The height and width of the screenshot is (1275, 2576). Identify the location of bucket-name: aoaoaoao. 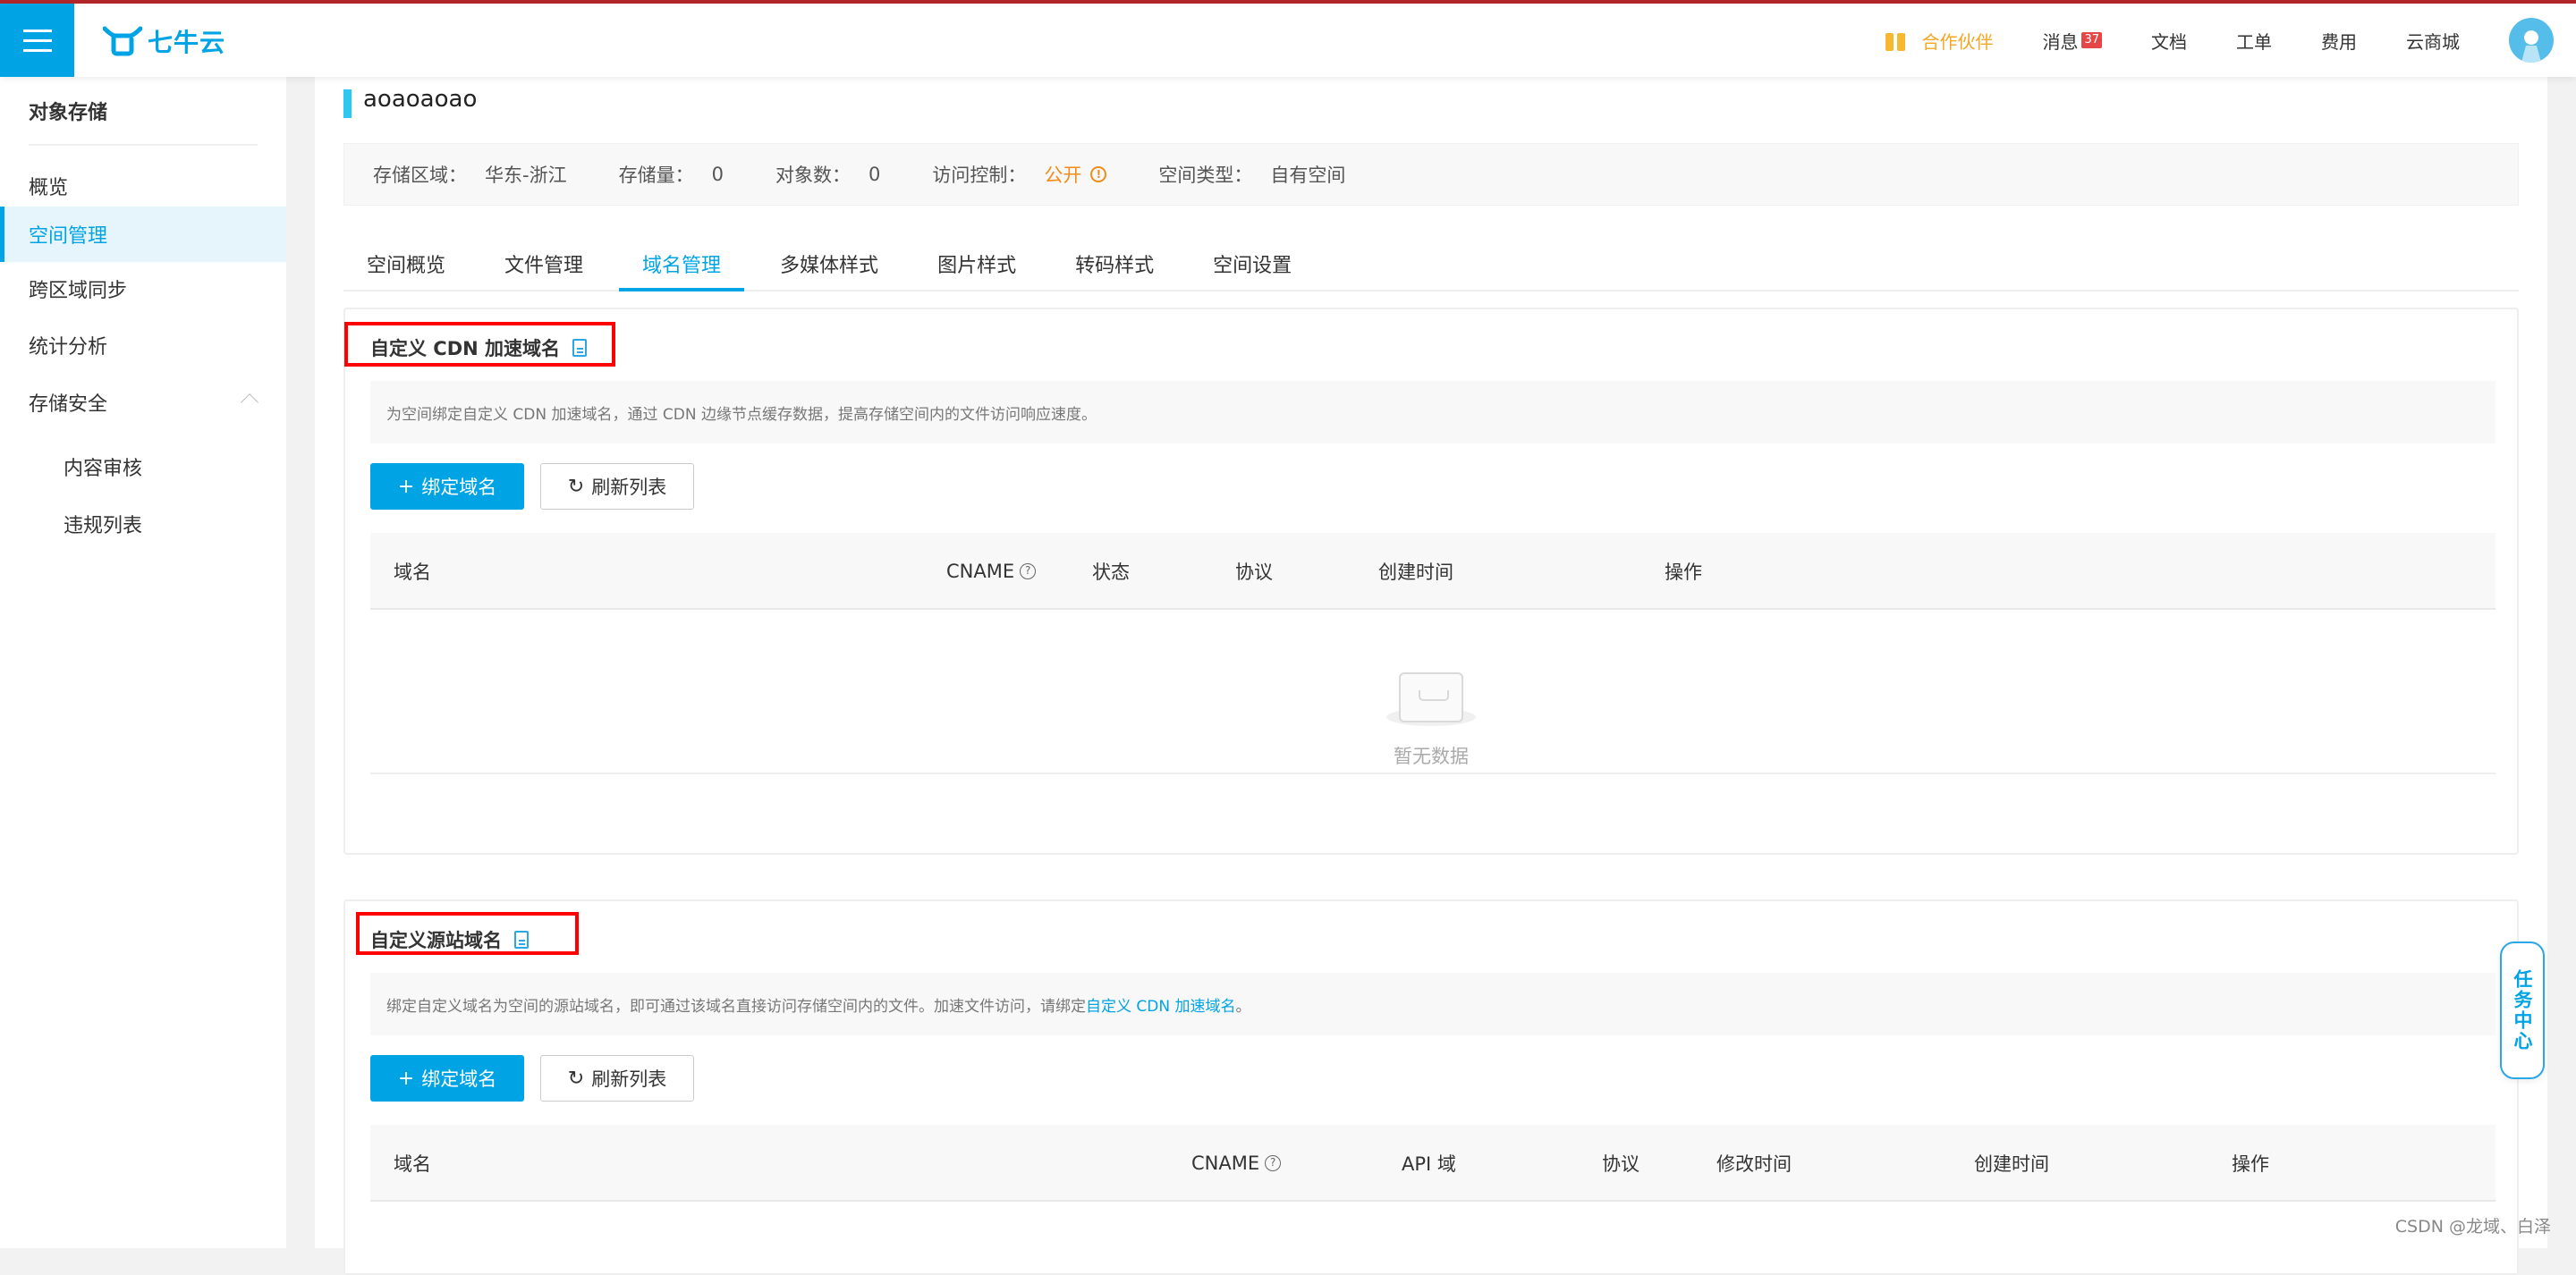
(420, 99).